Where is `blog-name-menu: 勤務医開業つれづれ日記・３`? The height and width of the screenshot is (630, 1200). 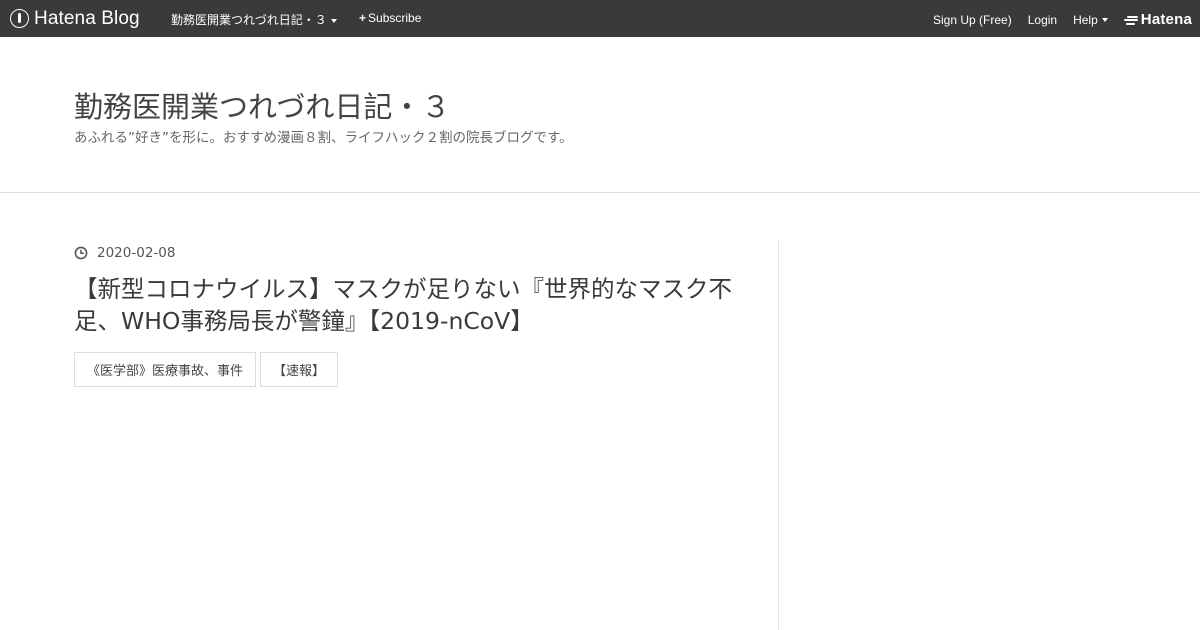
blog-name-menu: 勤務医開業つれづれ日記・３ is located at coordinates (254, 19).